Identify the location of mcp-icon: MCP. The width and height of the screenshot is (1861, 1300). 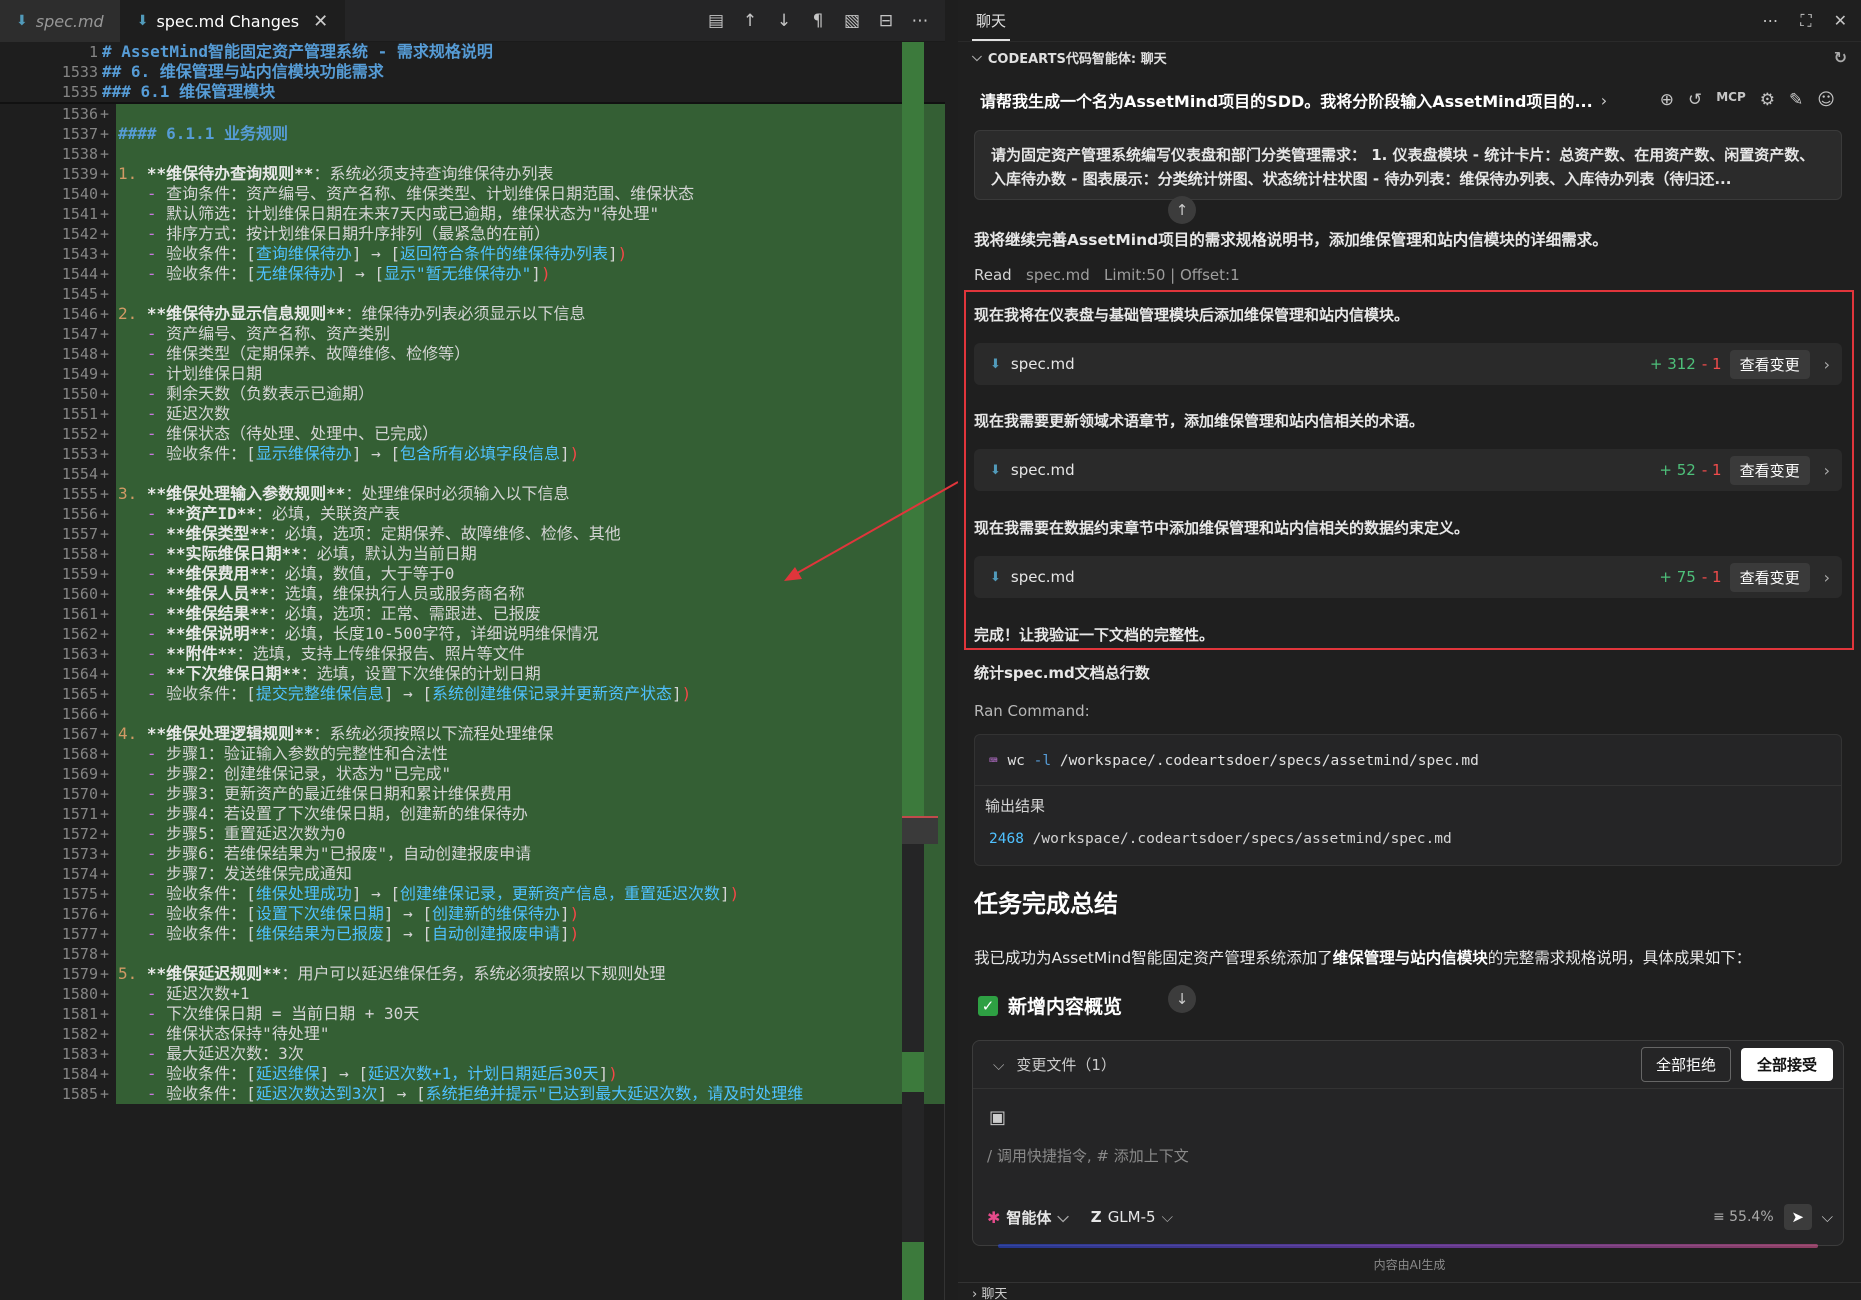
(1731, 100).